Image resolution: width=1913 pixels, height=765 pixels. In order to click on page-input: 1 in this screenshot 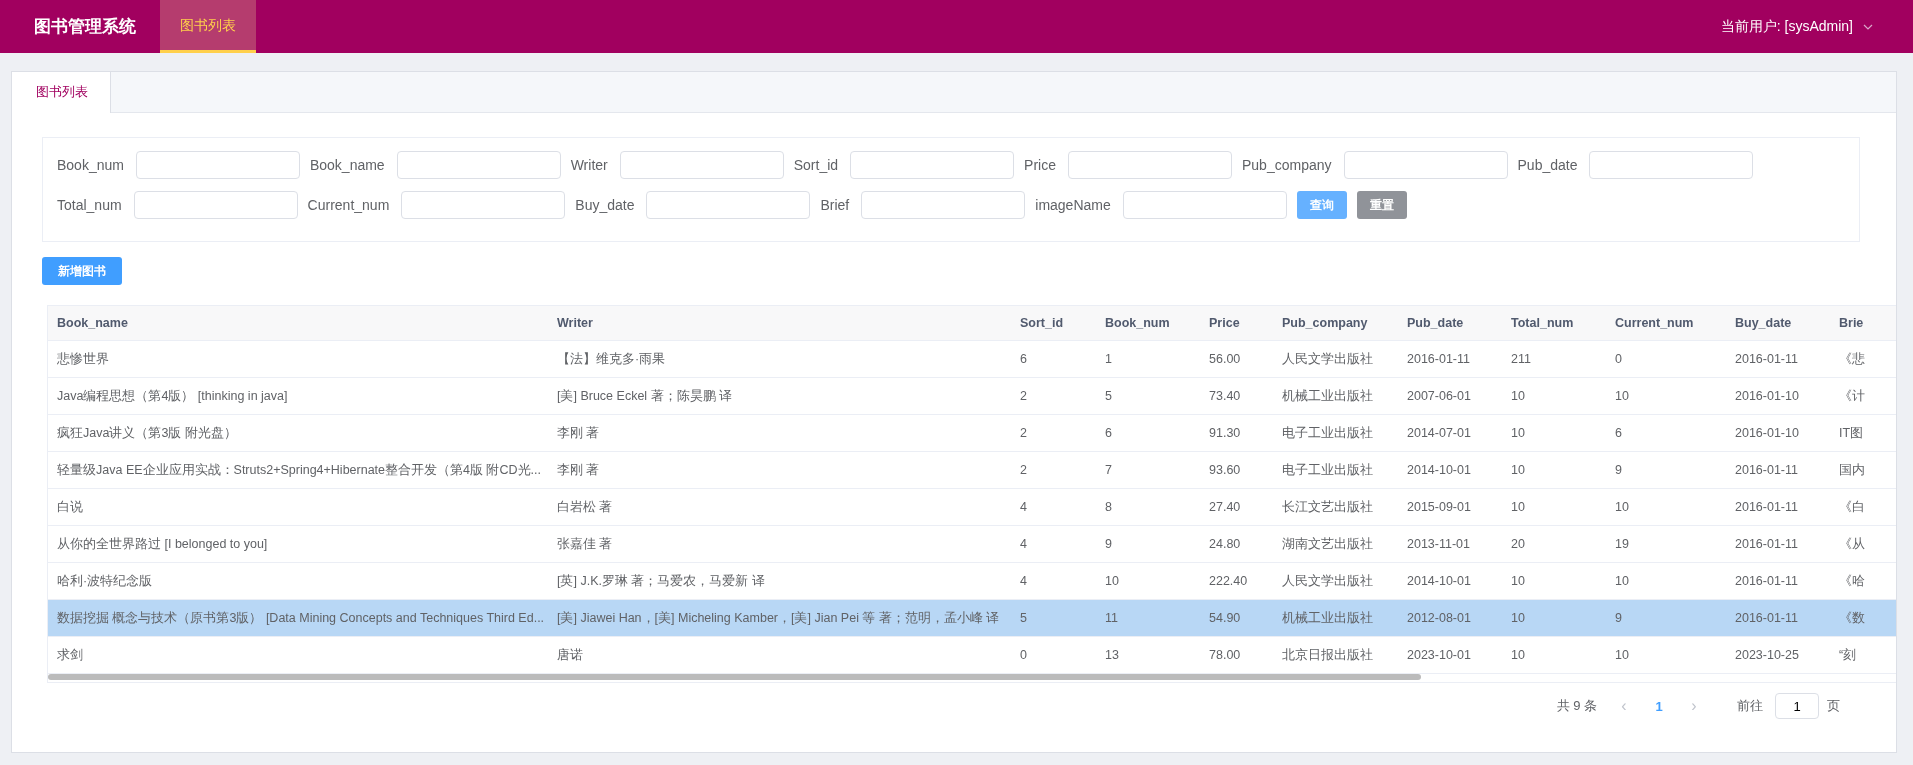, I will do `click(1797, 706)`.